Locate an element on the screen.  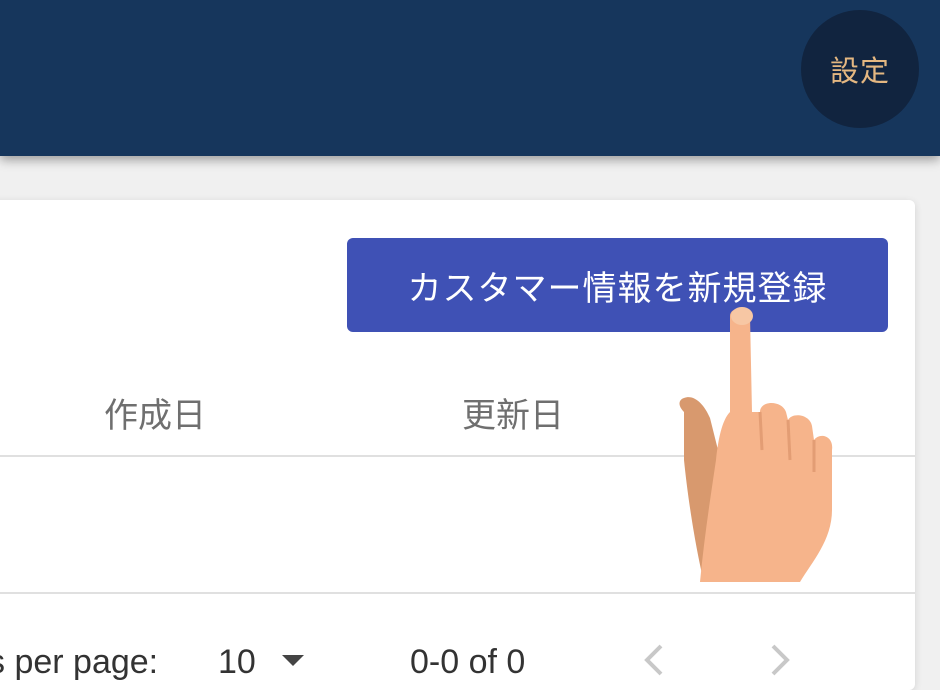
next-page-button is located at coordinates (780, 660).